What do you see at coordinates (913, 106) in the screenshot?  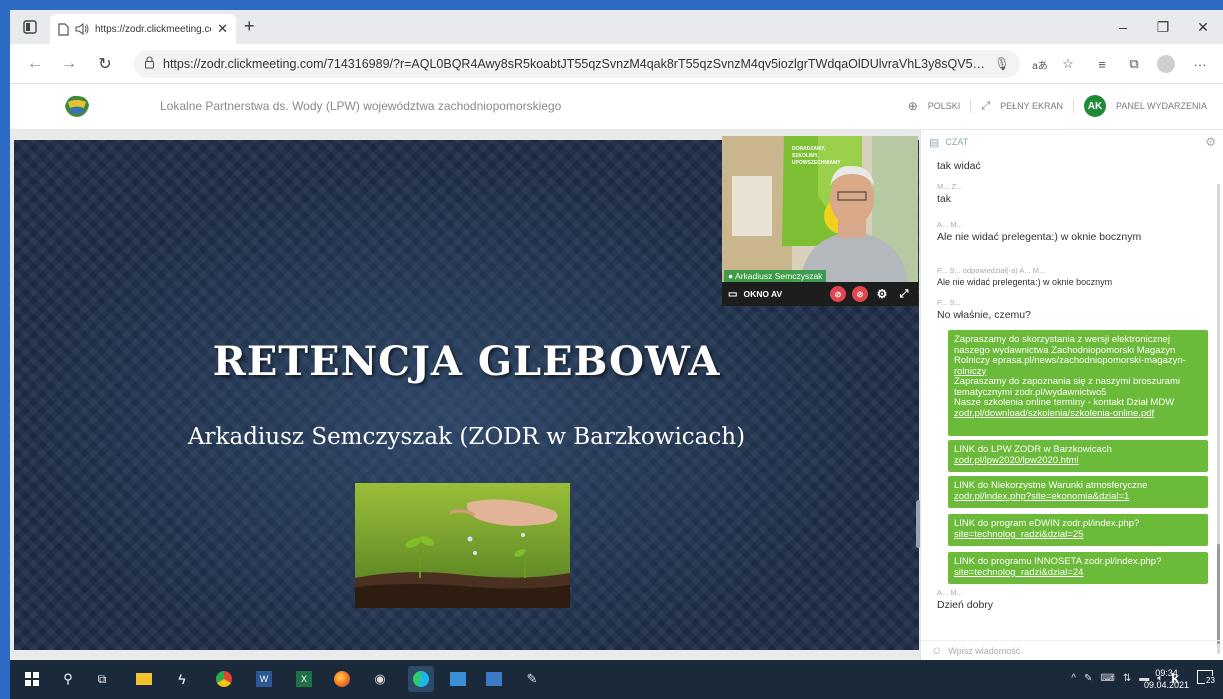 I see `globe-icon: ⊕` at bounding box center [913, 106].